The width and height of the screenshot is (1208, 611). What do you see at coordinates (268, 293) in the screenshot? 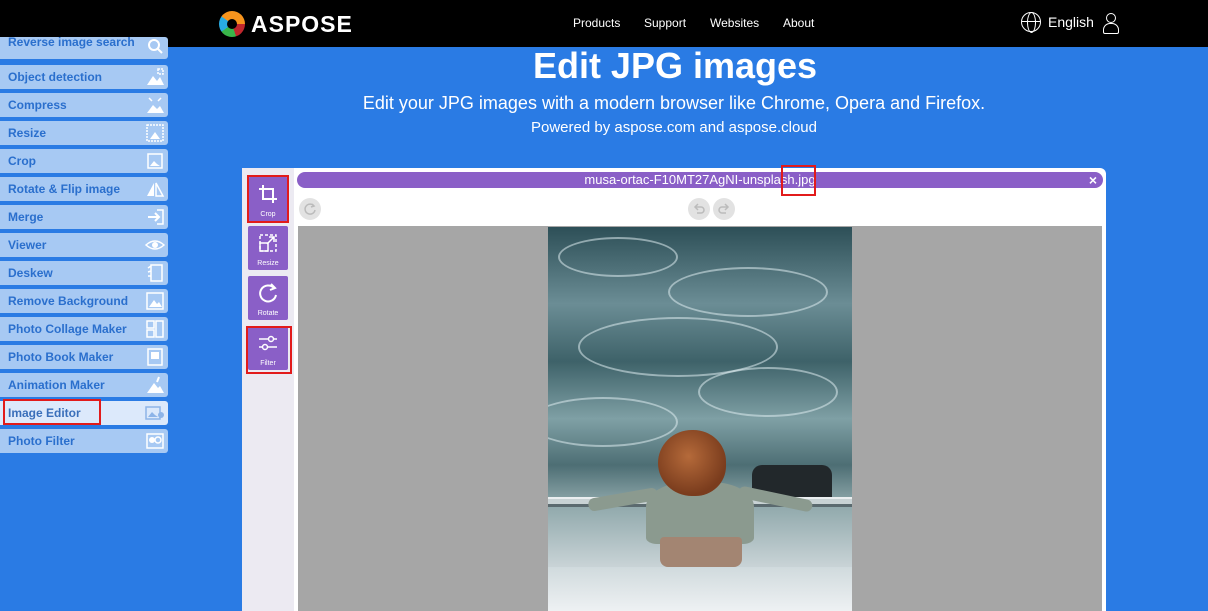
I see `rotate-icon` at bounding box center [268, 293].